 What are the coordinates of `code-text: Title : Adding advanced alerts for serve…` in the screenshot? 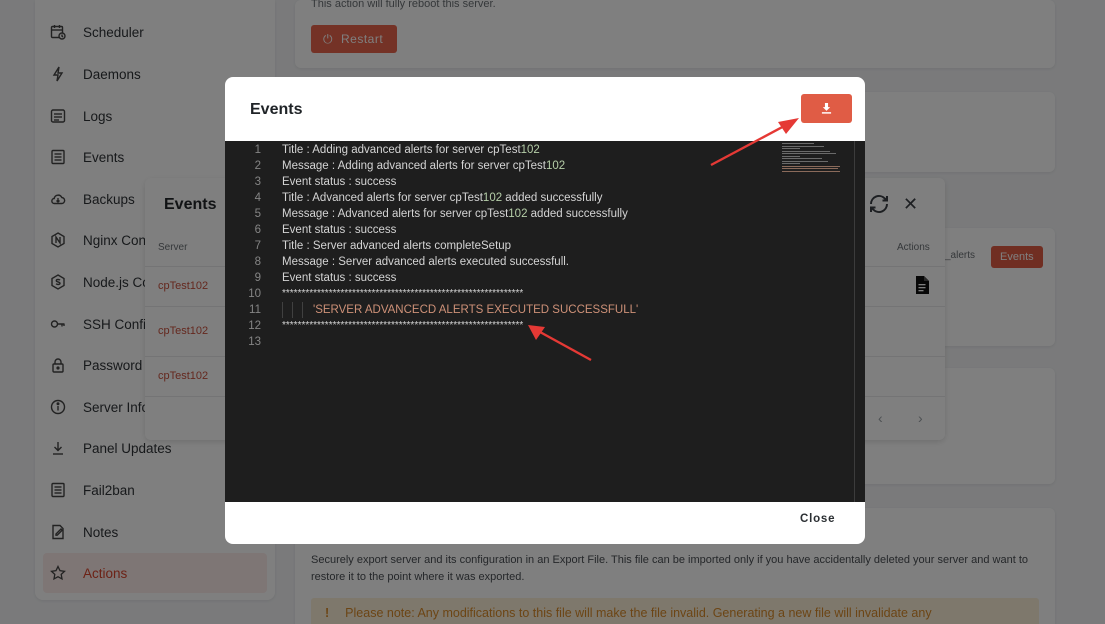 It's located at (401, 150).